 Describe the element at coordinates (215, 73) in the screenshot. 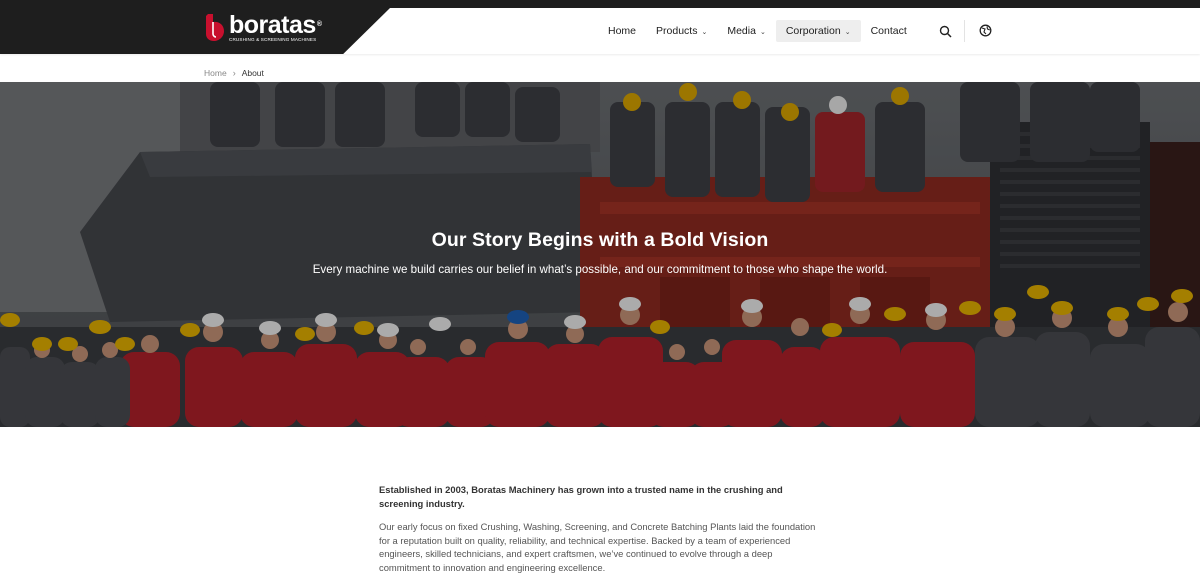

I see `breadcrumb-home: Home` at that location.